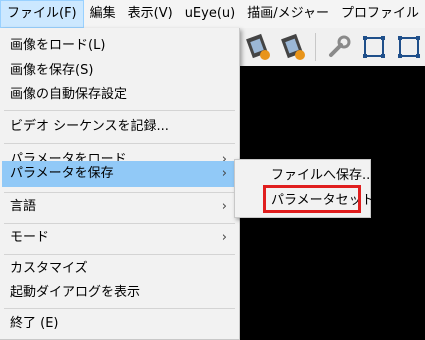 This screenshot has width=425, height=340. I want to click on menu-profile: プロファイル, so click(380, 14).